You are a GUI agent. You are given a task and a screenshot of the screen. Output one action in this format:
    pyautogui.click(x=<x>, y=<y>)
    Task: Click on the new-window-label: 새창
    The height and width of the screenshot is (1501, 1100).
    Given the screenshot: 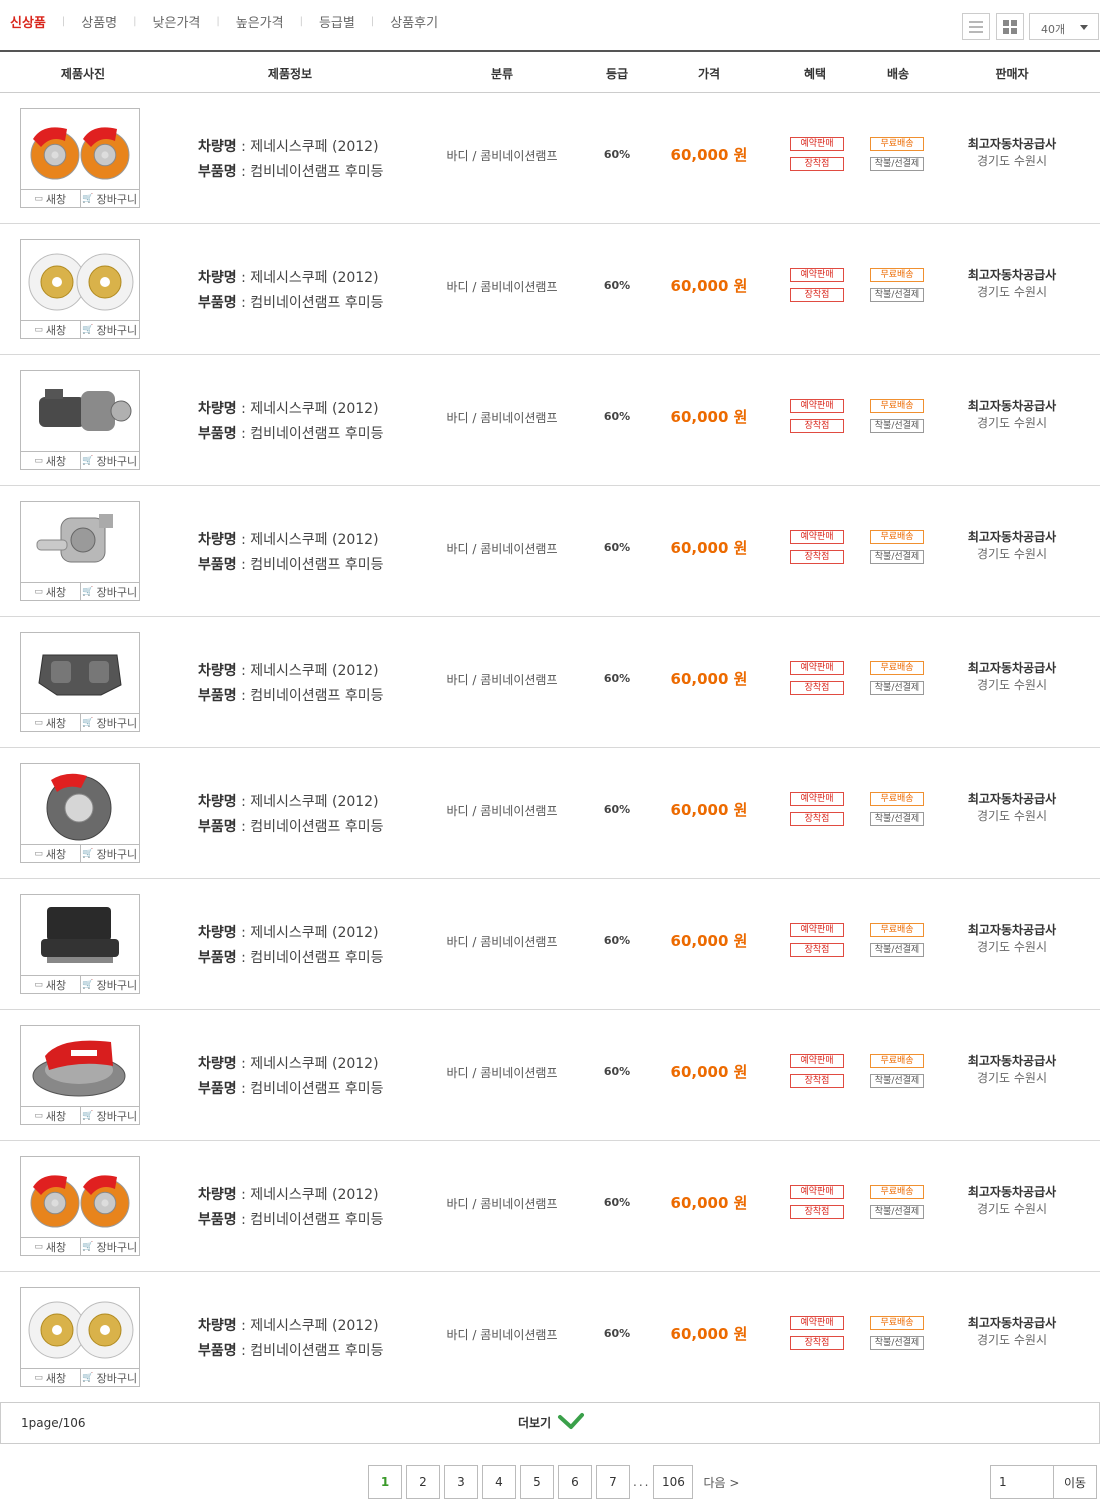 What is the action you would take?
    pyautogui.click(x=56, y=1116)
    